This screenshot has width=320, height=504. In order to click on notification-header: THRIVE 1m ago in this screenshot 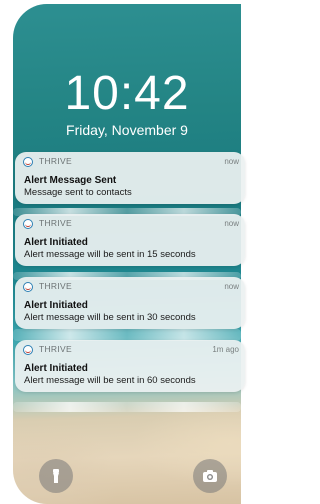, I will do `click(130, 350)`.